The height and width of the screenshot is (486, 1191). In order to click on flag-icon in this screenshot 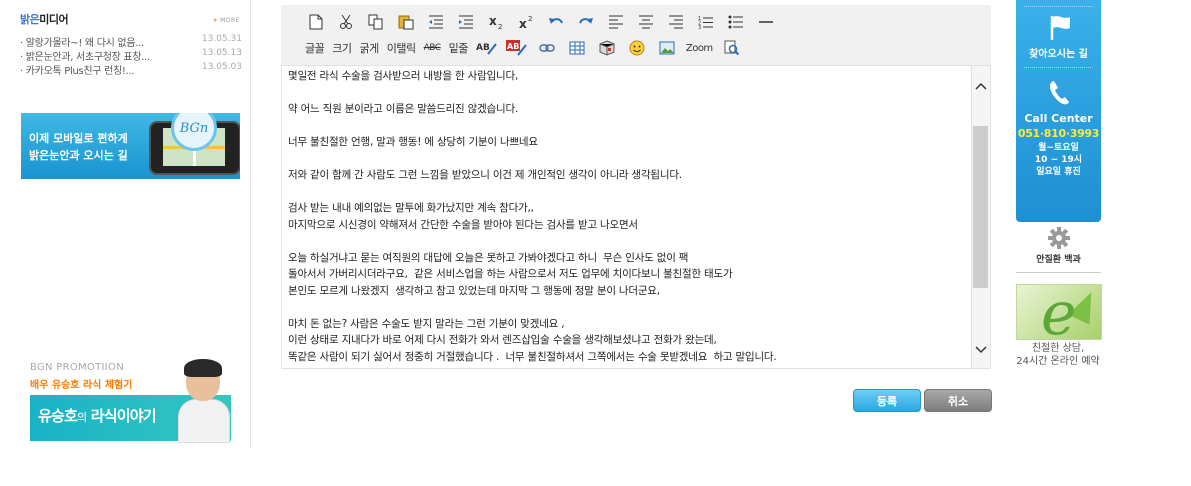, I will do `click(1059, 27)`.